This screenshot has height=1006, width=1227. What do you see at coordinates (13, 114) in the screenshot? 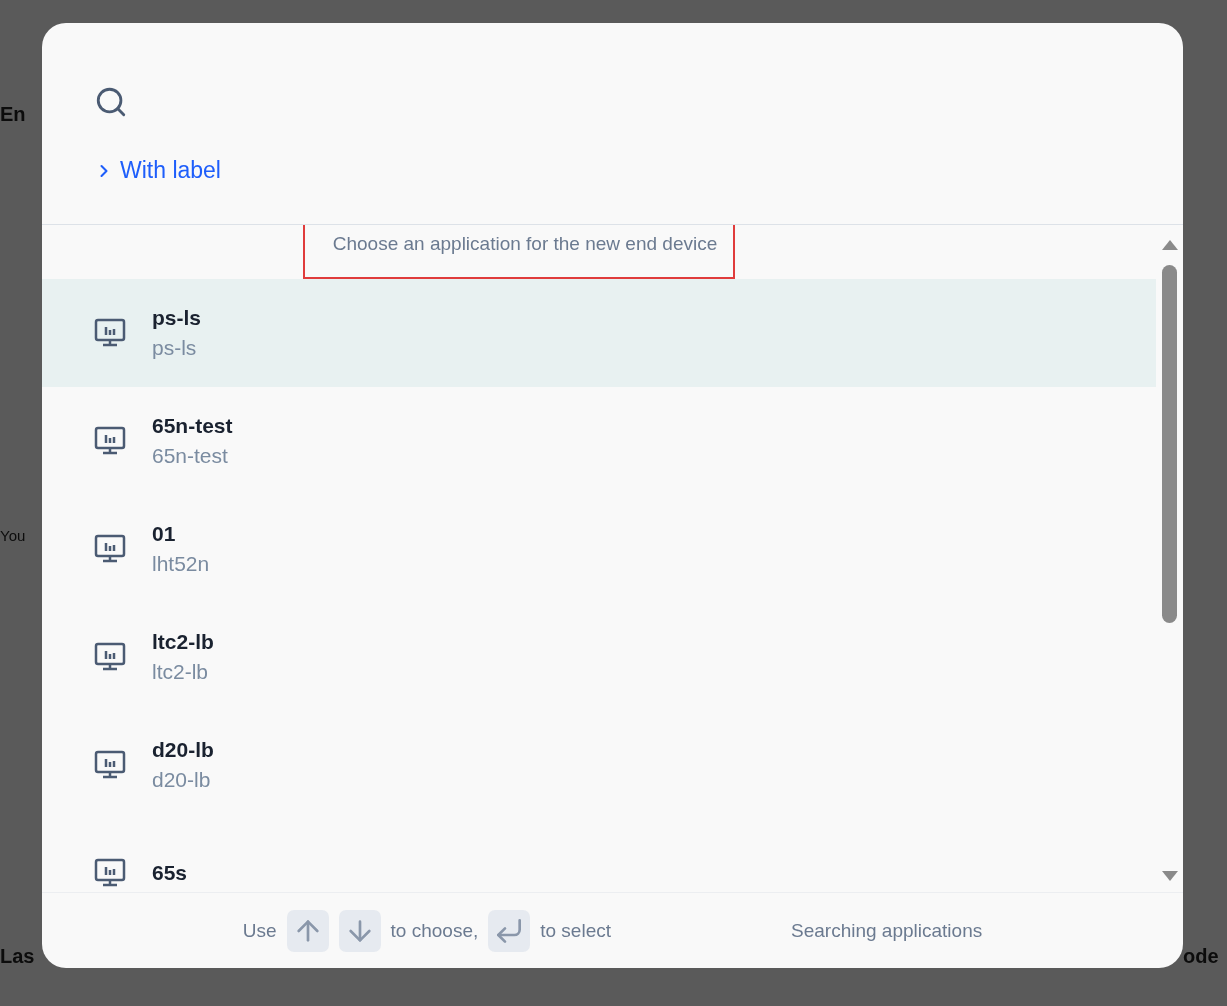
I see `background-text: En` at bounding box center [13, 114].